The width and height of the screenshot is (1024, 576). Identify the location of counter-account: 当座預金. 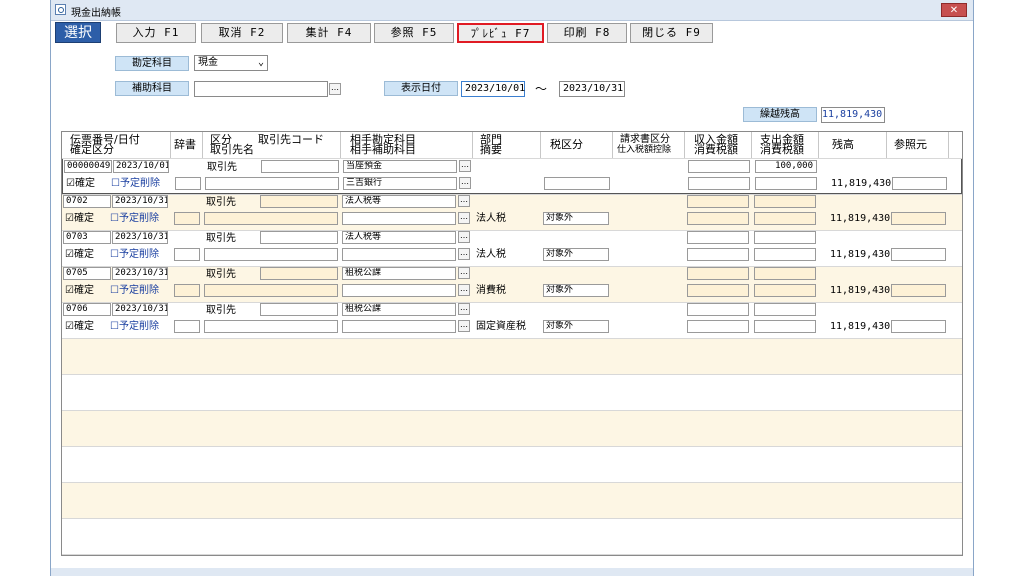
(400, 166).